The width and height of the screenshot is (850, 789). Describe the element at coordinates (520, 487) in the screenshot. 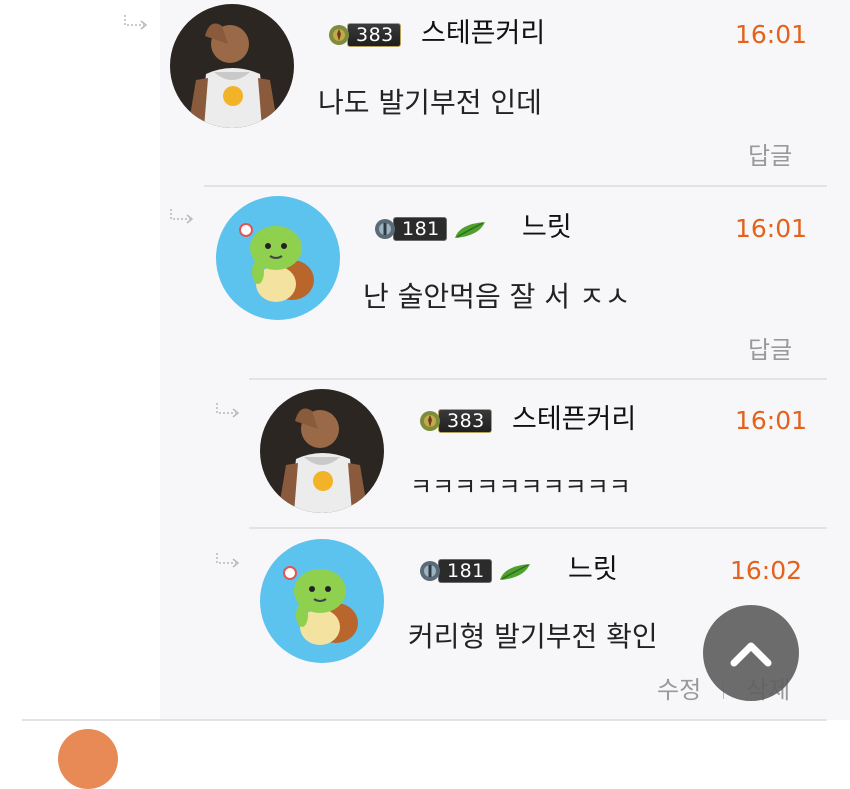

I see `comment-text: ㅋㅋㅋㅋㅋㅋㅋㅋㅋㅋ` at that location.